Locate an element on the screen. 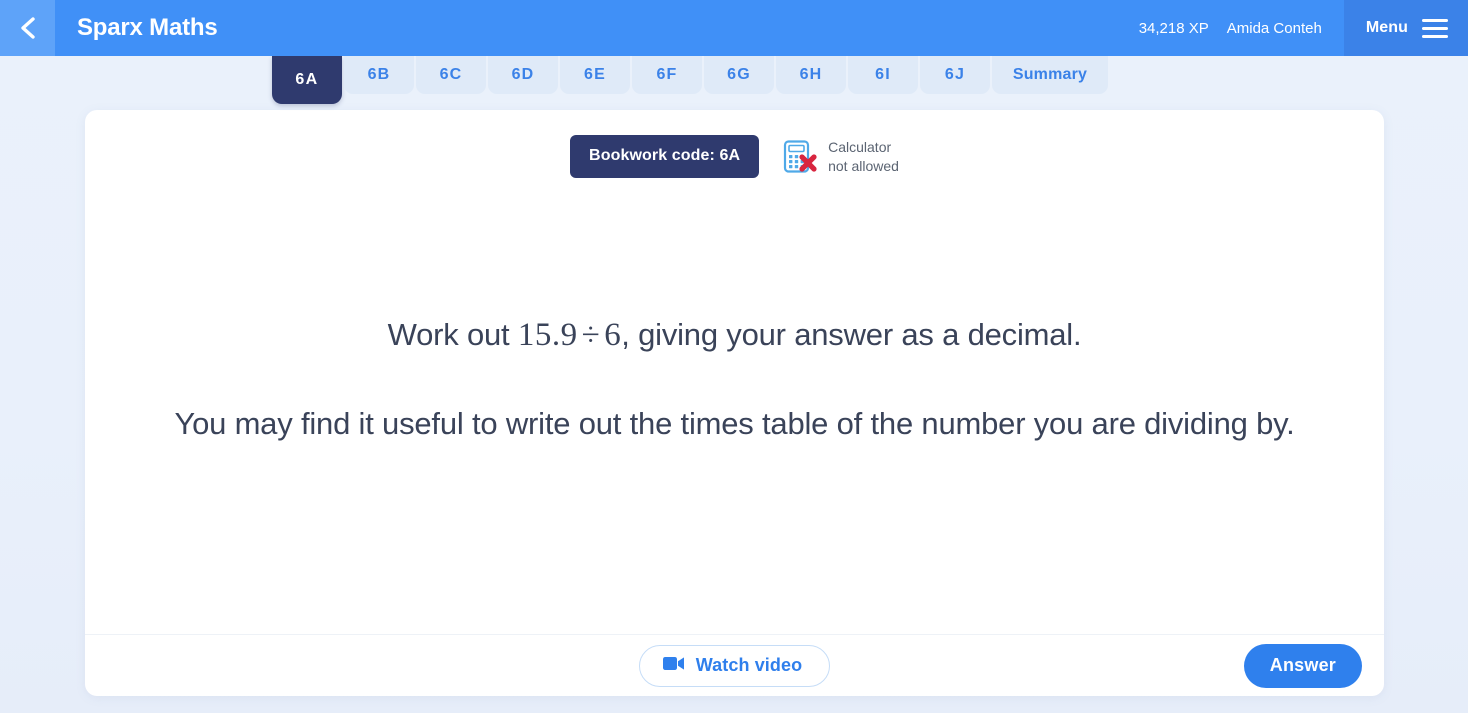 This screenshot has height=713, width=1468. tab-6j: 6J is located at coordinates (955, 75).